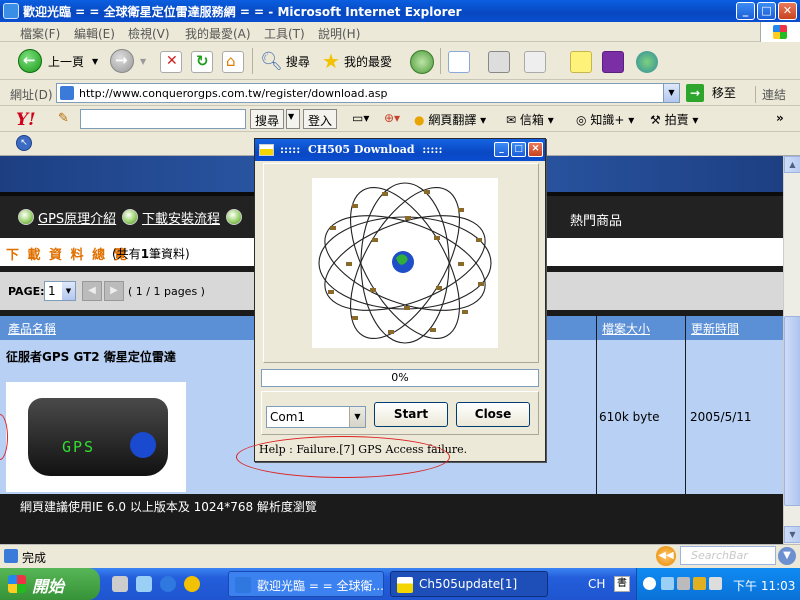 The image size is (800, 600). Describe the element at coordinates (320, 119) in the screenshot. I see `yahoo-login-button: 登入` at that location.